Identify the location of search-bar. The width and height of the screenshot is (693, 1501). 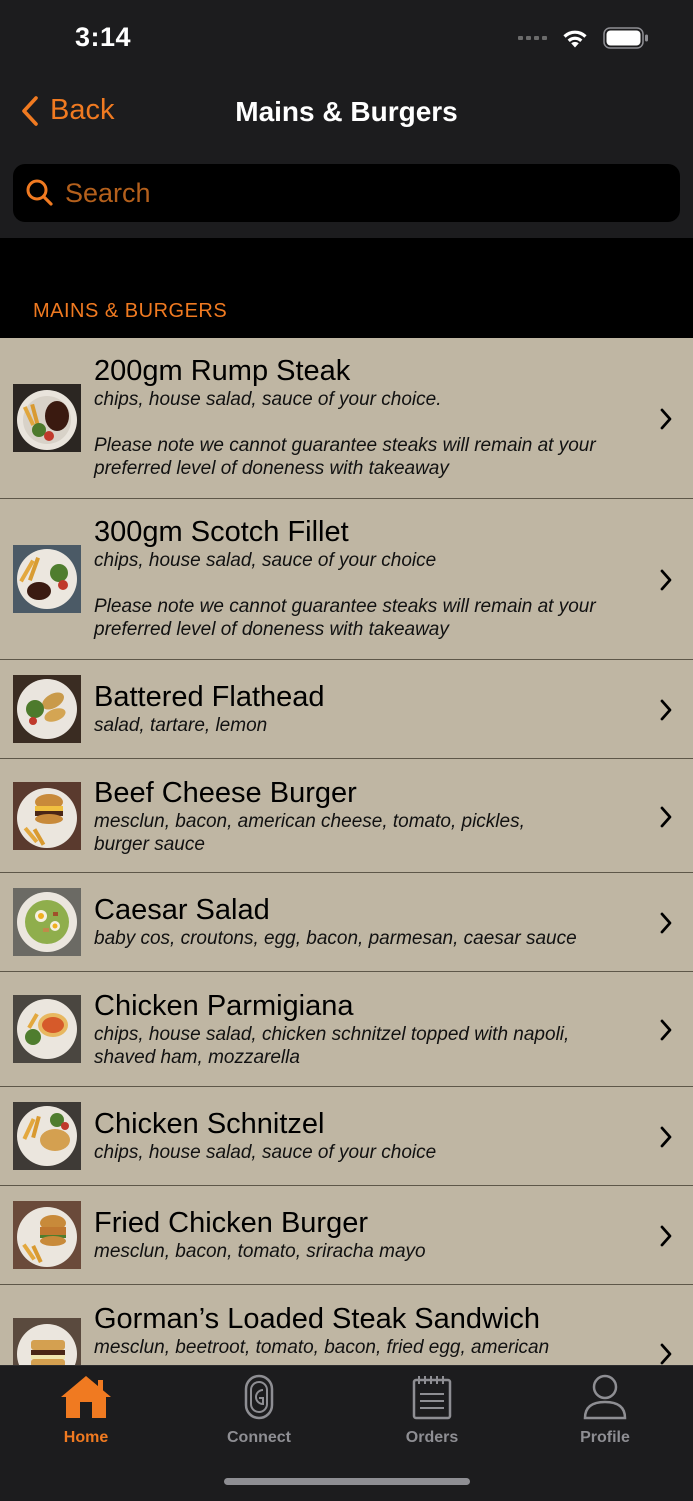
(346, 193).